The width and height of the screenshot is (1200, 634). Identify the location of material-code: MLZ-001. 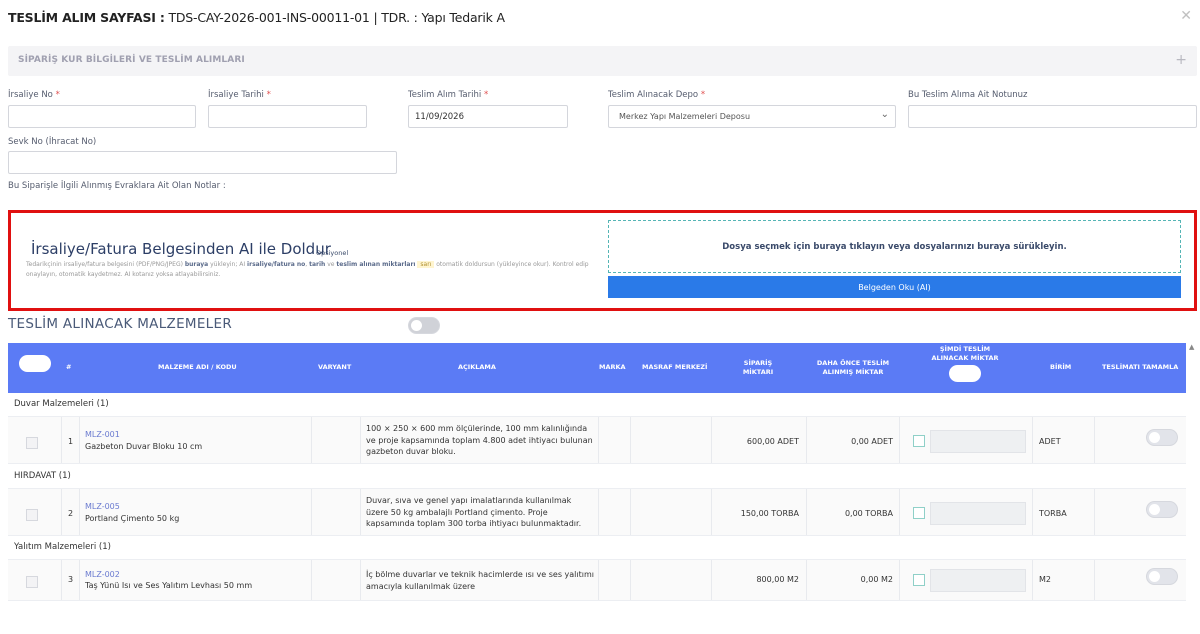
(102, 434).